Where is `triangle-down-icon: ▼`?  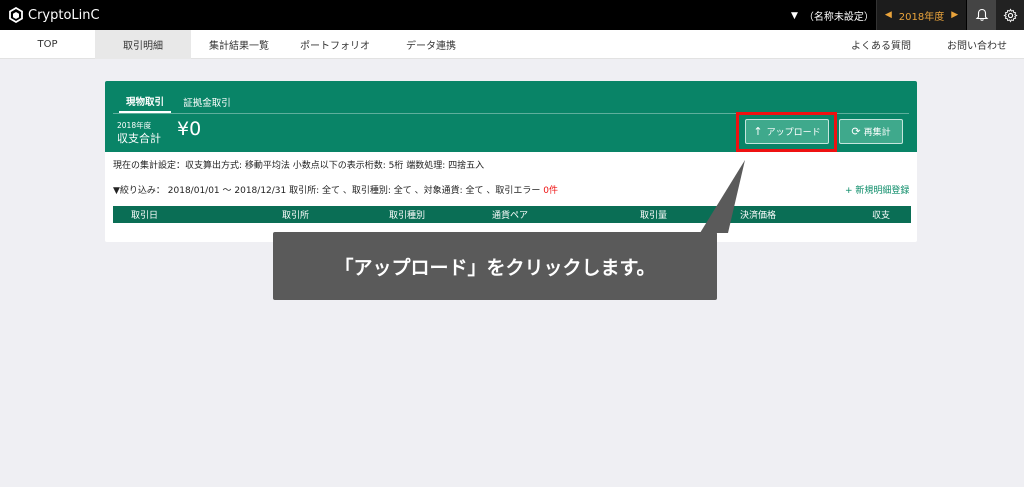 triangle-down-icon: ▼ is located at coordinates (794, 15).